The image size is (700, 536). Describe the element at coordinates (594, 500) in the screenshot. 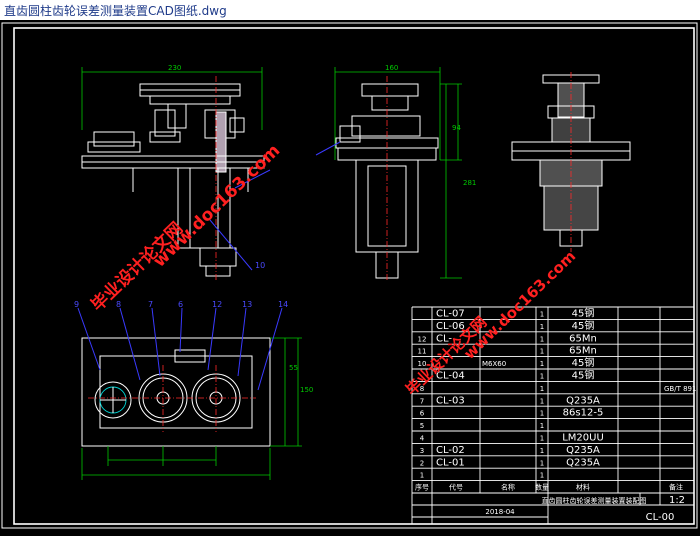

I see `drawing-title: 直齿圆柱齿轮误差测量装置装配图` at that location.